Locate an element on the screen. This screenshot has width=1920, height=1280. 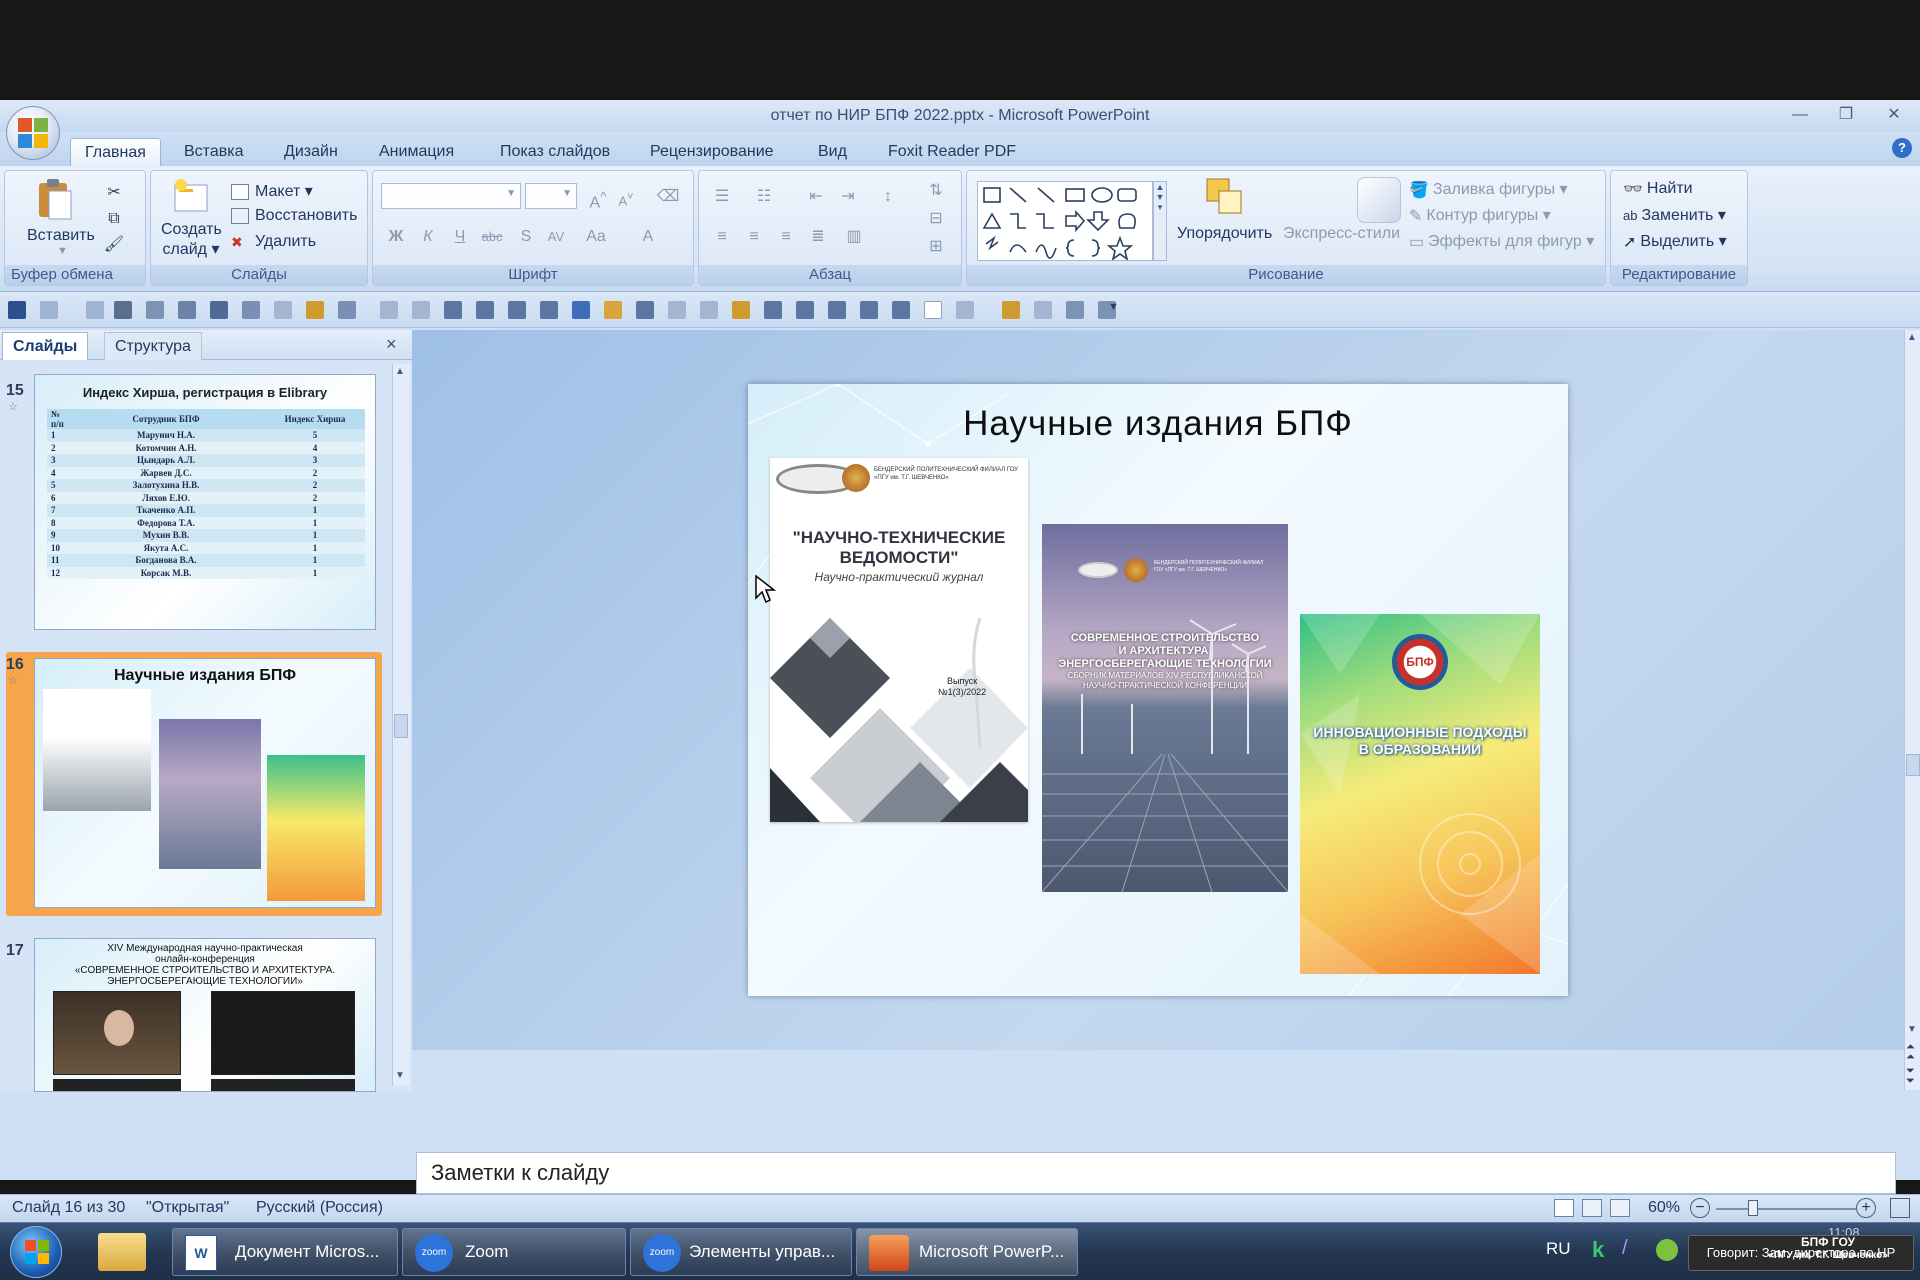
explorer-icon is located at coordinates (122, 1252).